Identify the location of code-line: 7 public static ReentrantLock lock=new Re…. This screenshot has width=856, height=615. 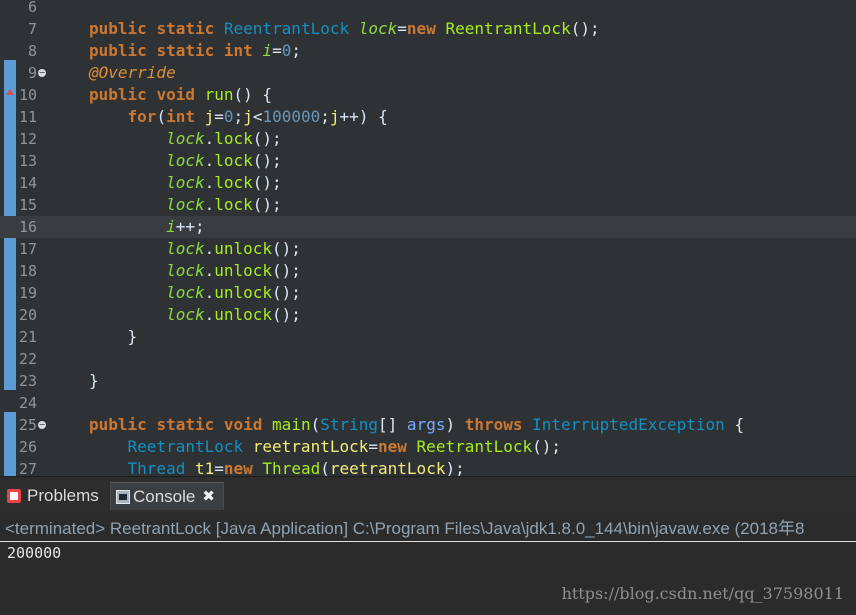
(428, 29).